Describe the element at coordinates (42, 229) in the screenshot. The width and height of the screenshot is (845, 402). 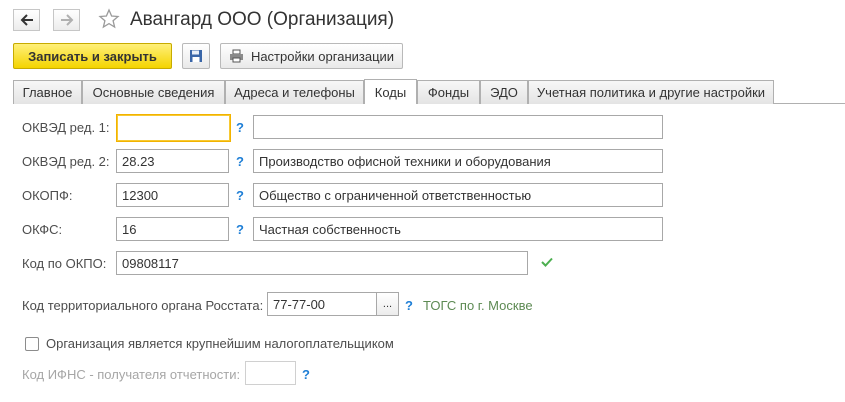
I see `okfs-label: ОКФС:` at that location.